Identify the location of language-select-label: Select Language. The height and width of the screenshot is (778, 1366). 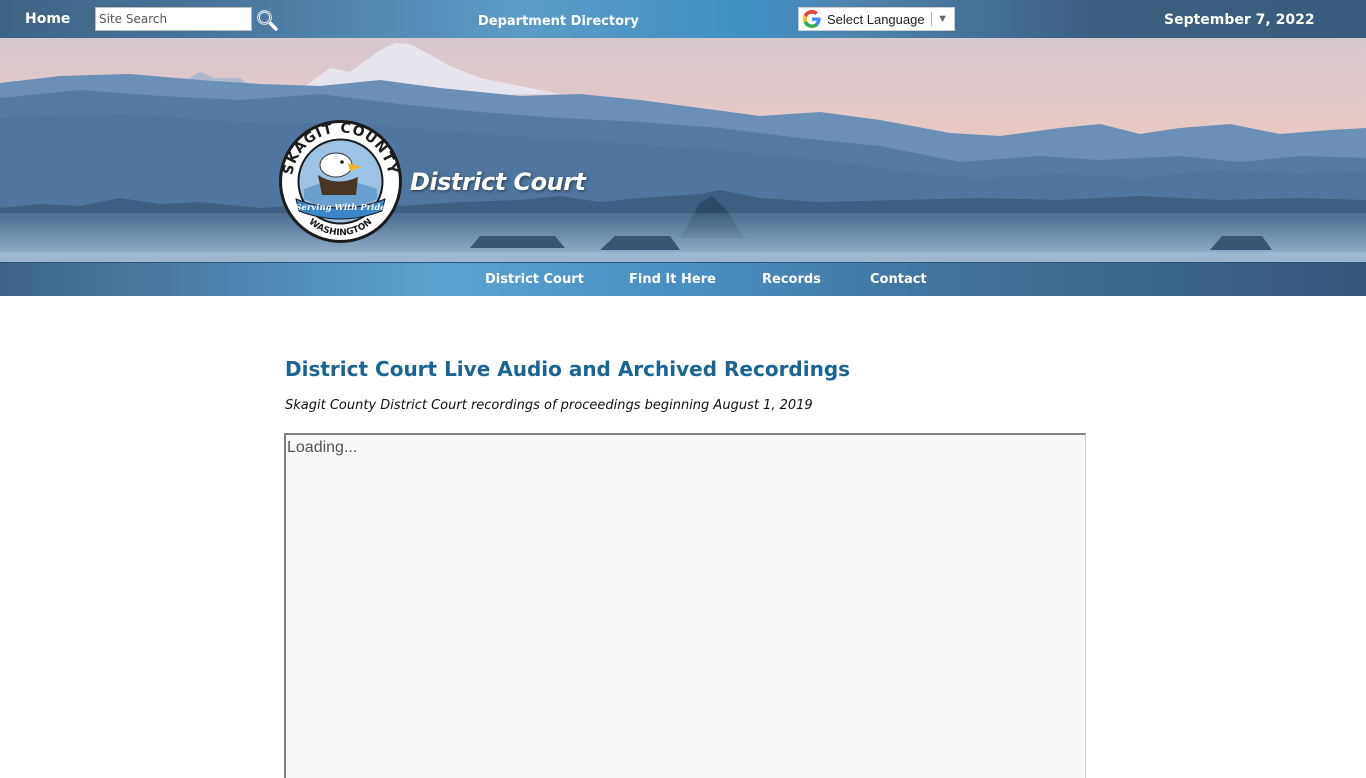
(876, 19).